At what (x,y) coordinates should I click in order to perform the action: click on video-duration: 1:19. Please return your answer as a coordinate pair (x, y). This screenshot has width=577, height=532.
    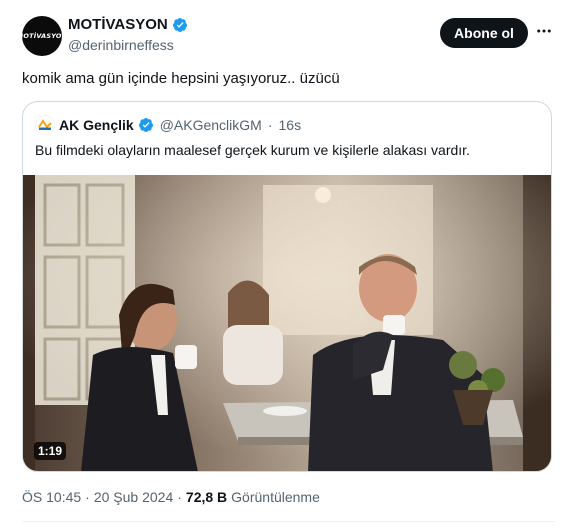
    Looking at the image, I should click on (50, 451).